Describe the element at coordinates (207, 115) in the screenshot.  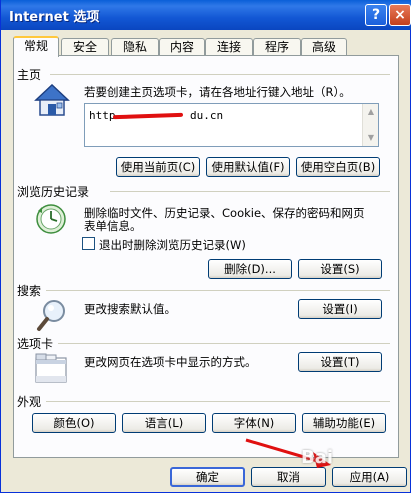
I see `home-address-suffix: du.cn` at that location.